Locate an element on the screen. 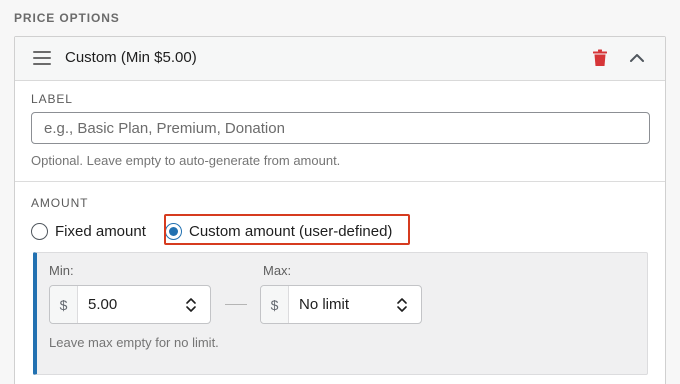 The image size is (680, 384). fixed-amount-radio: Fixed amount is located at coordinates (88, 231).